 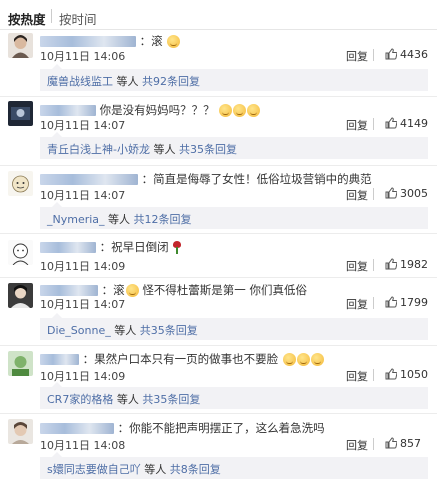 What do you see at coordinates (78, 18) in the screenshot?
I see `tab-sort-by-time: 按时间` at bounding box center [78, 18].